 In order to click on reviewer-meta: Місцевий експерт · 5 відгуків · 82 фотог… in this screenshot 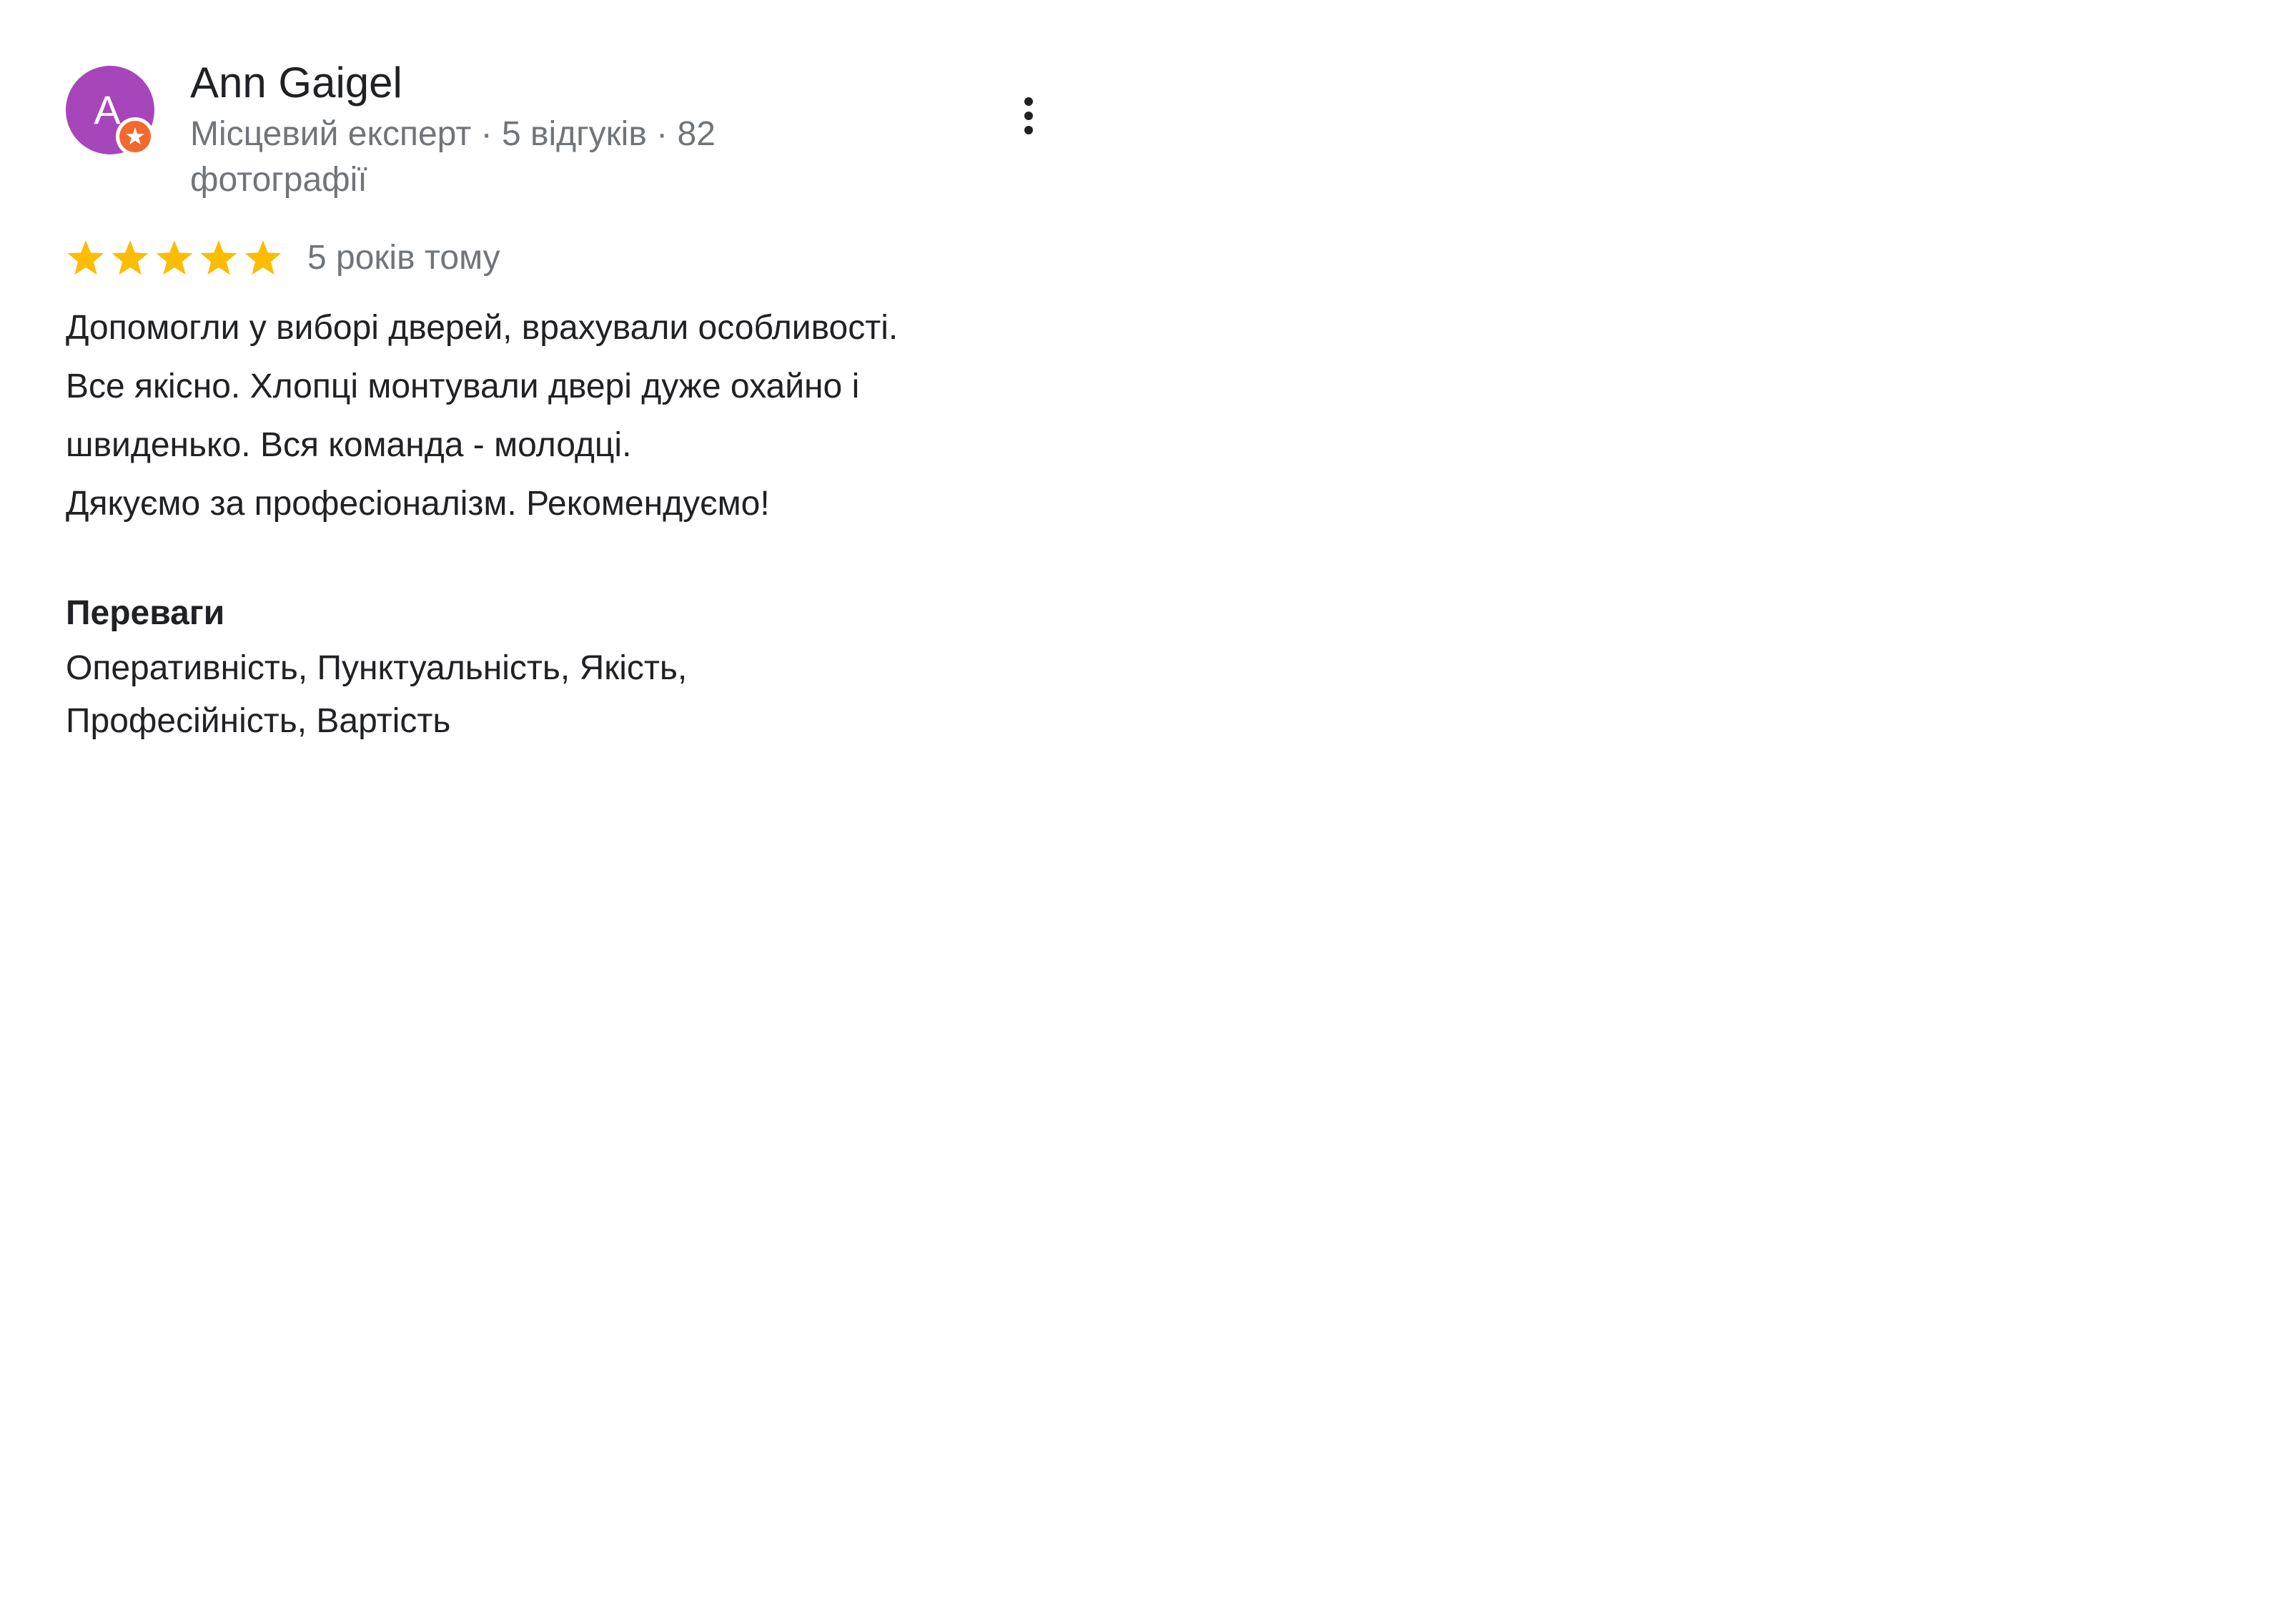, I will do `click(453, 157)`.